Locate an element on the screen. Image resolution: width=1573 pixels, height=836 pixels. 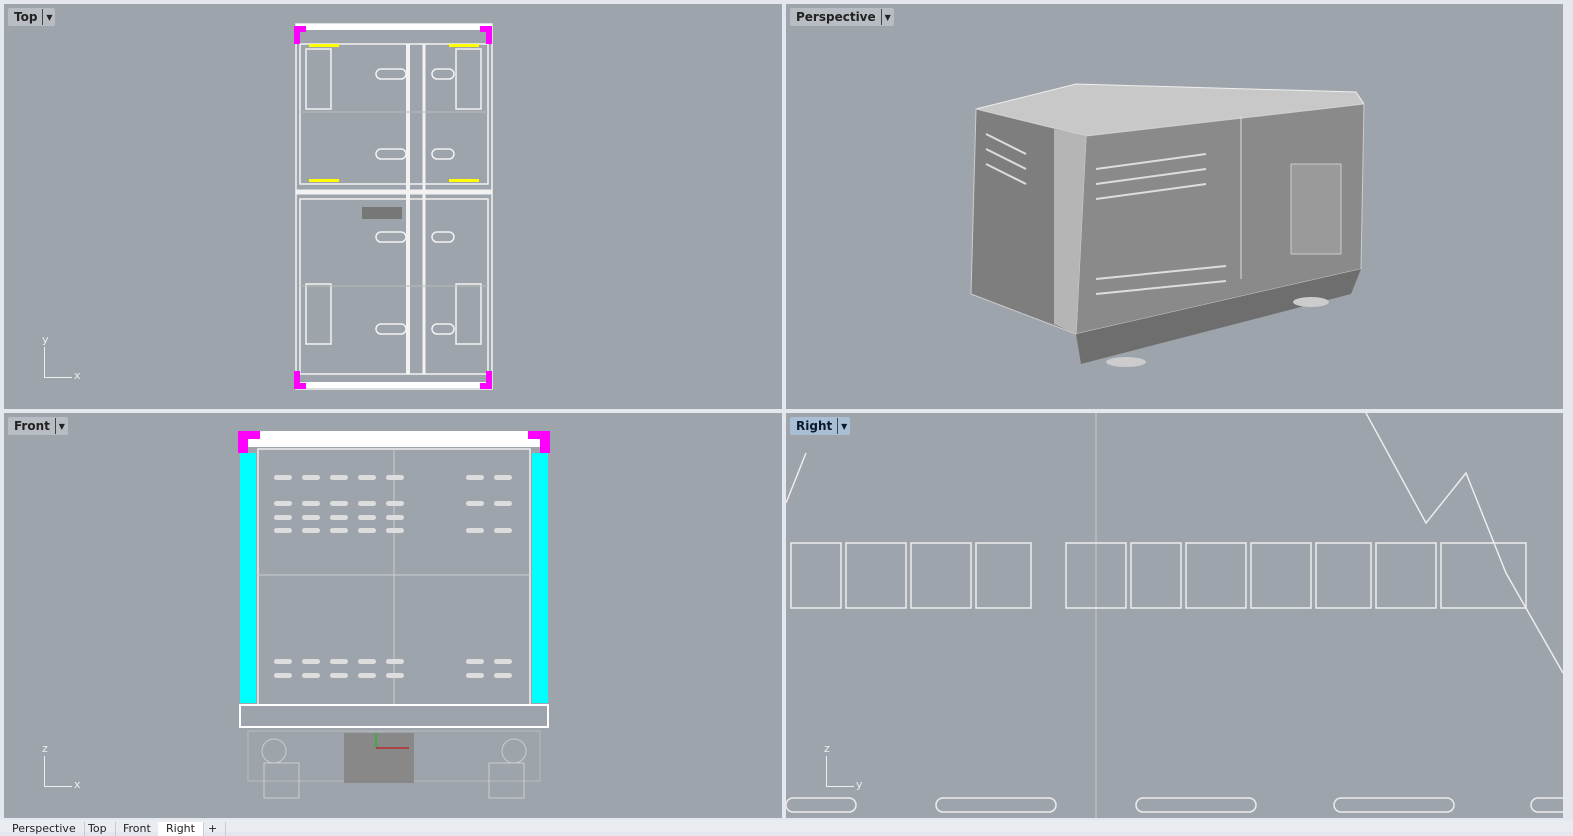
tab-right: Right is located at coordinates (181, 829).